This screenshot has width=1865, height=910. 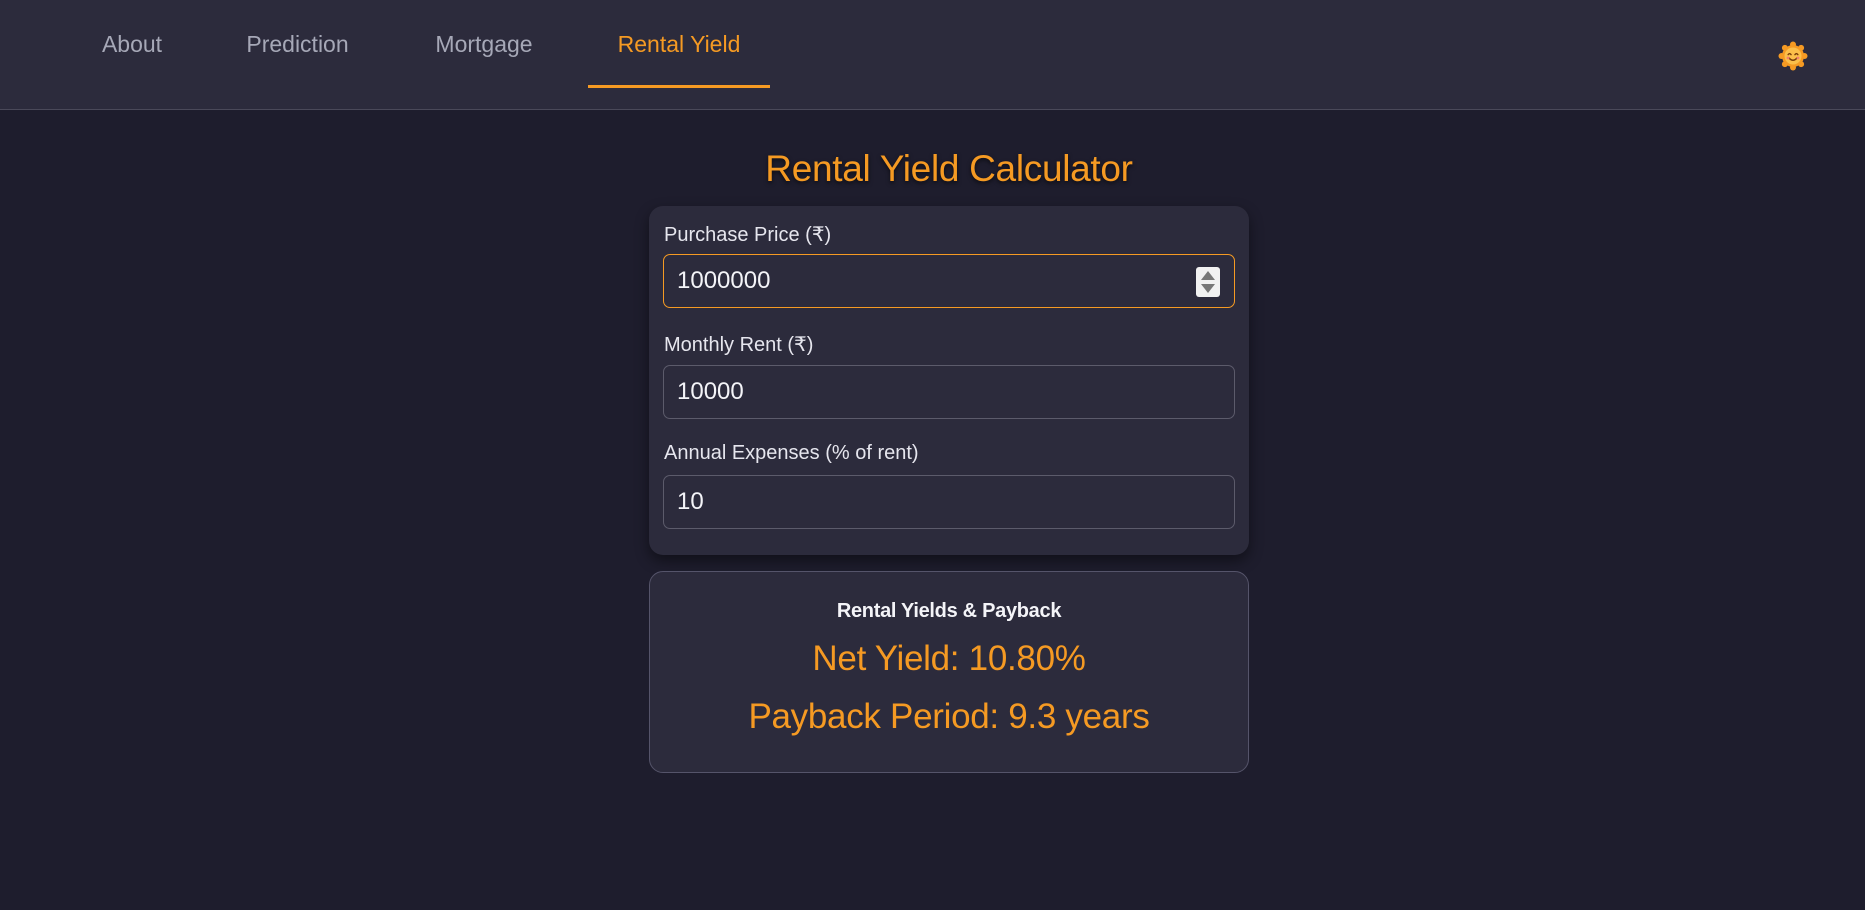 What do you see at coordinates (748, 235) in the screenshot?
I see `purchase-price-label: Purchase Price (₹)` at bounding box center [748, 235].